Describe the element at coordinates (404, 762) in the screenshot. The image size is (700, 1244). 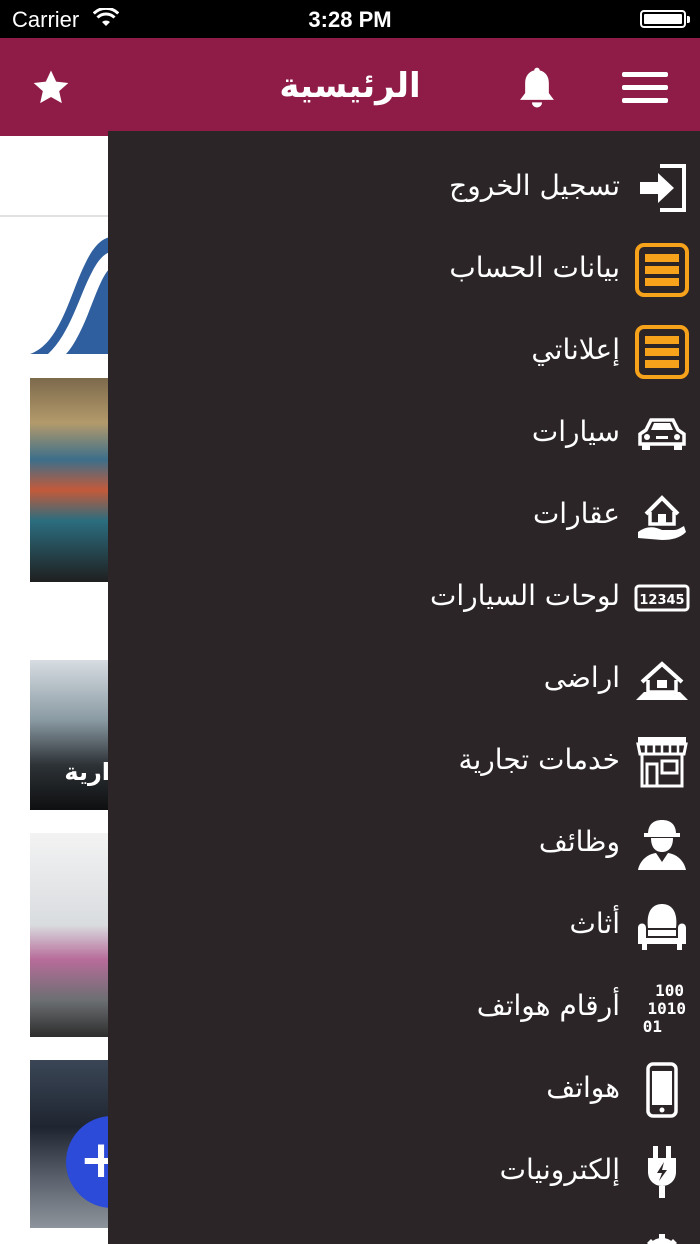
I see `drawer-item-business-services: خدمات تجارية` at that location.